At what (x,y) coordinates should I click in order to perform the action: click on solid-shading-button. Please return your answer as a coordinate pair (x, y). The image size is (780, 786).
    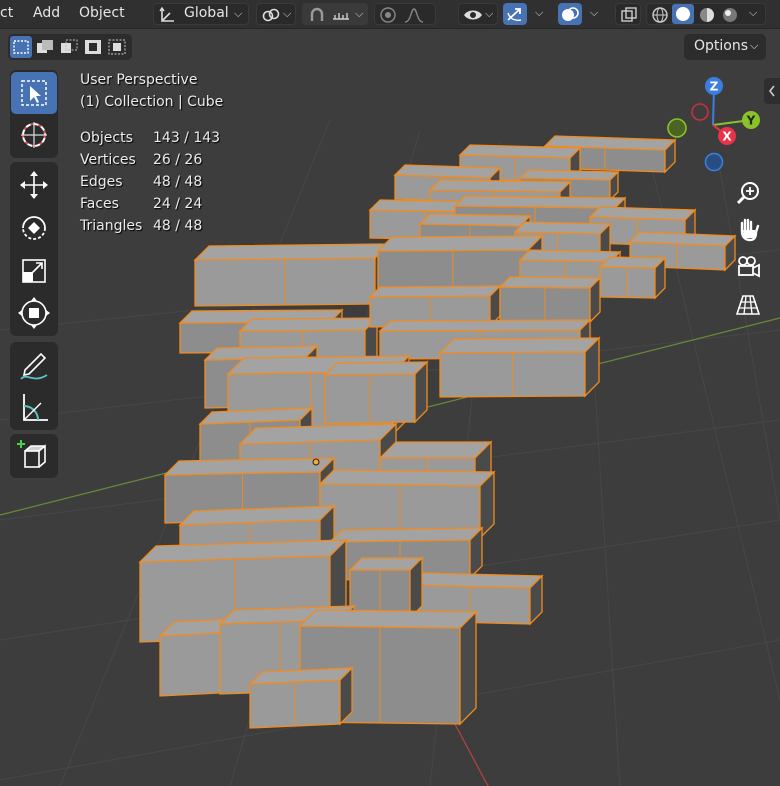
    Looking at the image, I should click on (683, 14).